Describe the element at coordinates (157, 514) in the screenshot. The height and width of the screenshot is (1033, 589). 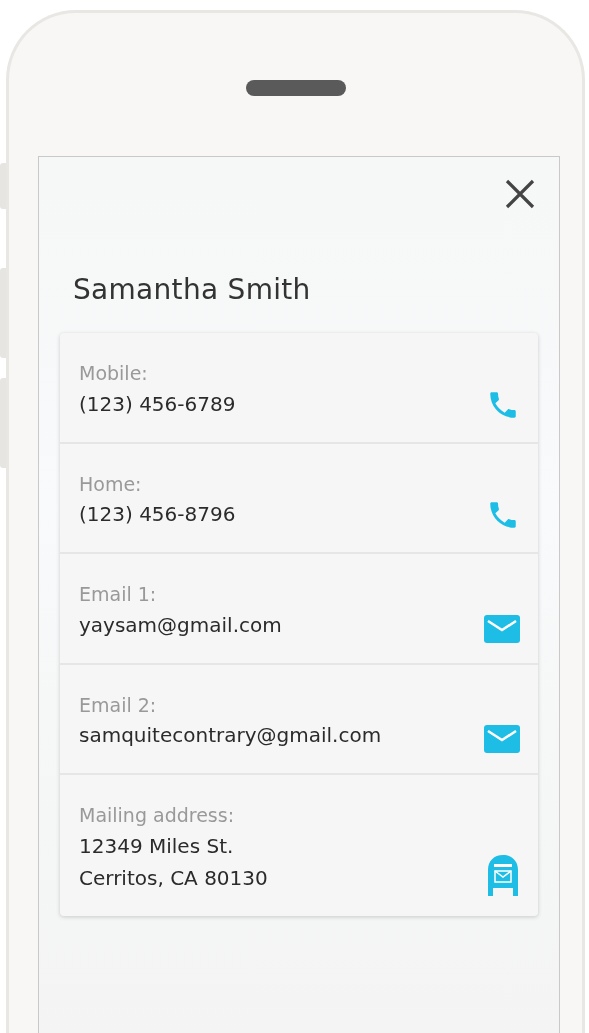
I see `field-value: (123) 456-8796` at that location.